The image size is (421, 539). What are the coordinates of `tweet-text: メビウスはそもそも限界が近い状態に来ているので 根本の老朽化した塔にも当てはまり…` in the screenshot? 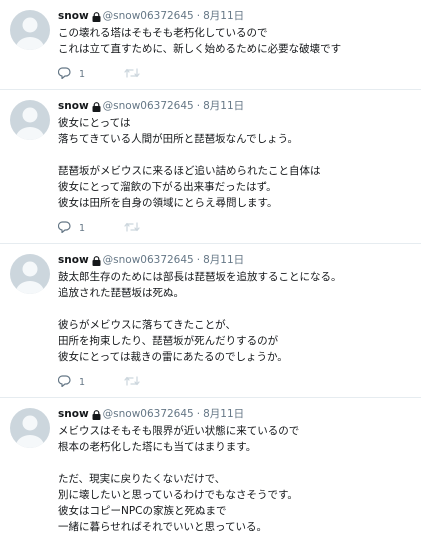 It's located at (179, 479).